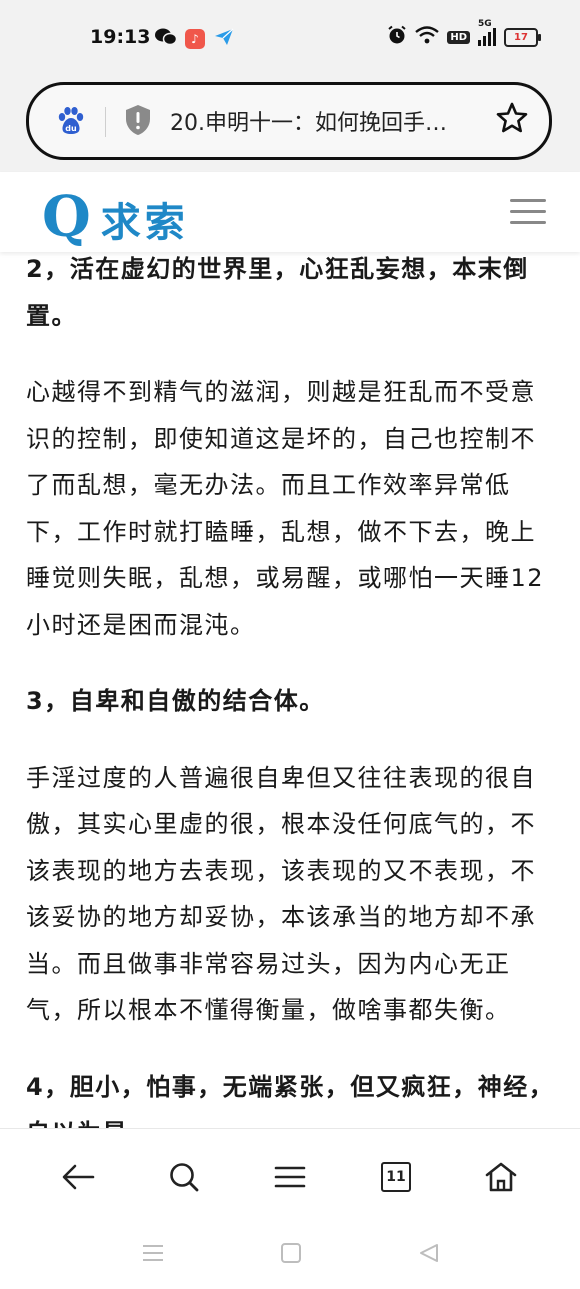 This screenshot has width=580, height=1289. Describe the element at coordinates (71, 128) in the screenshot. I see `svg-text: du` at that location.